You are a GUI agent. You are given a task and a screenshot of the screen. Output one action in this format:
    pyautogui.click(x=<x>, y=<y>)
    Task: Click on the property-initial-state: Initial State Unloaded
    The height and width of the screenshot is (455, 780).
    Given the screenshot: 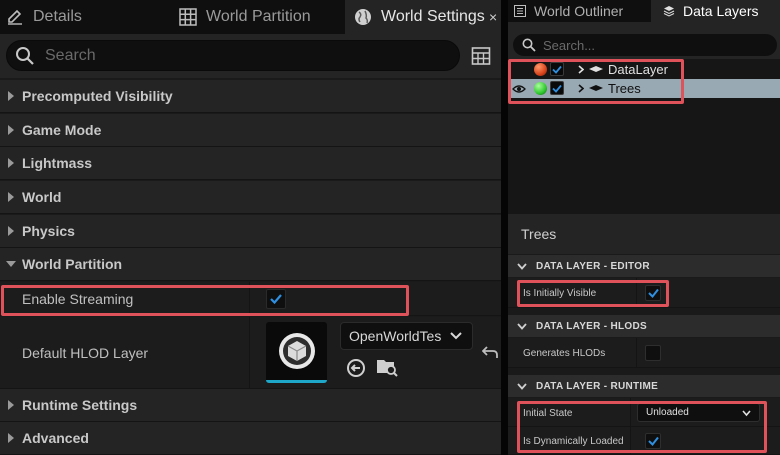 What is the action you would take?
    pyautogui.click(x=644, y=412)
    